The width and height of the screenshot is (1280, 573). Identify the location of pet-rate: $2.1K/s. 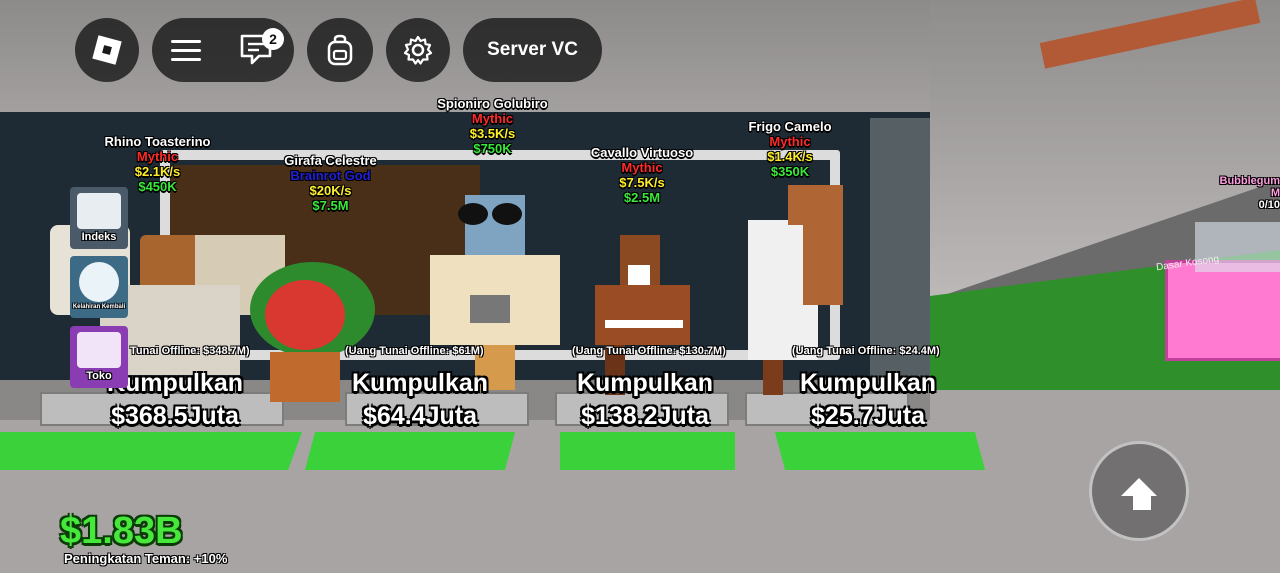
(157, 171).